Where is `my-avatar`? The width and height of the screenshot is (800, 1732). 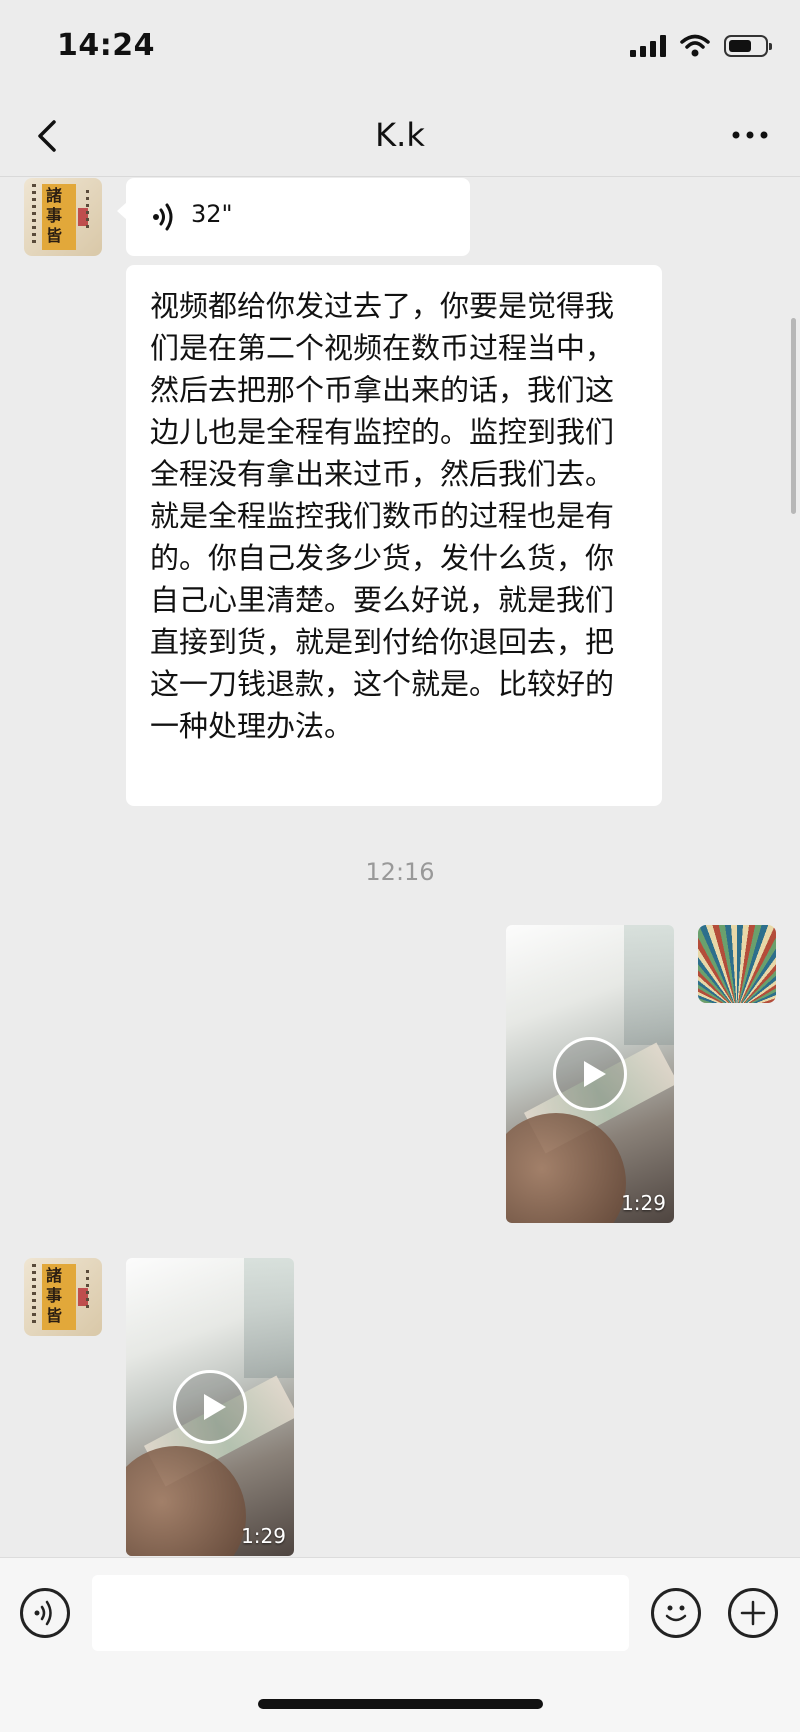
my-avatar is located at coordinates (737, 964).